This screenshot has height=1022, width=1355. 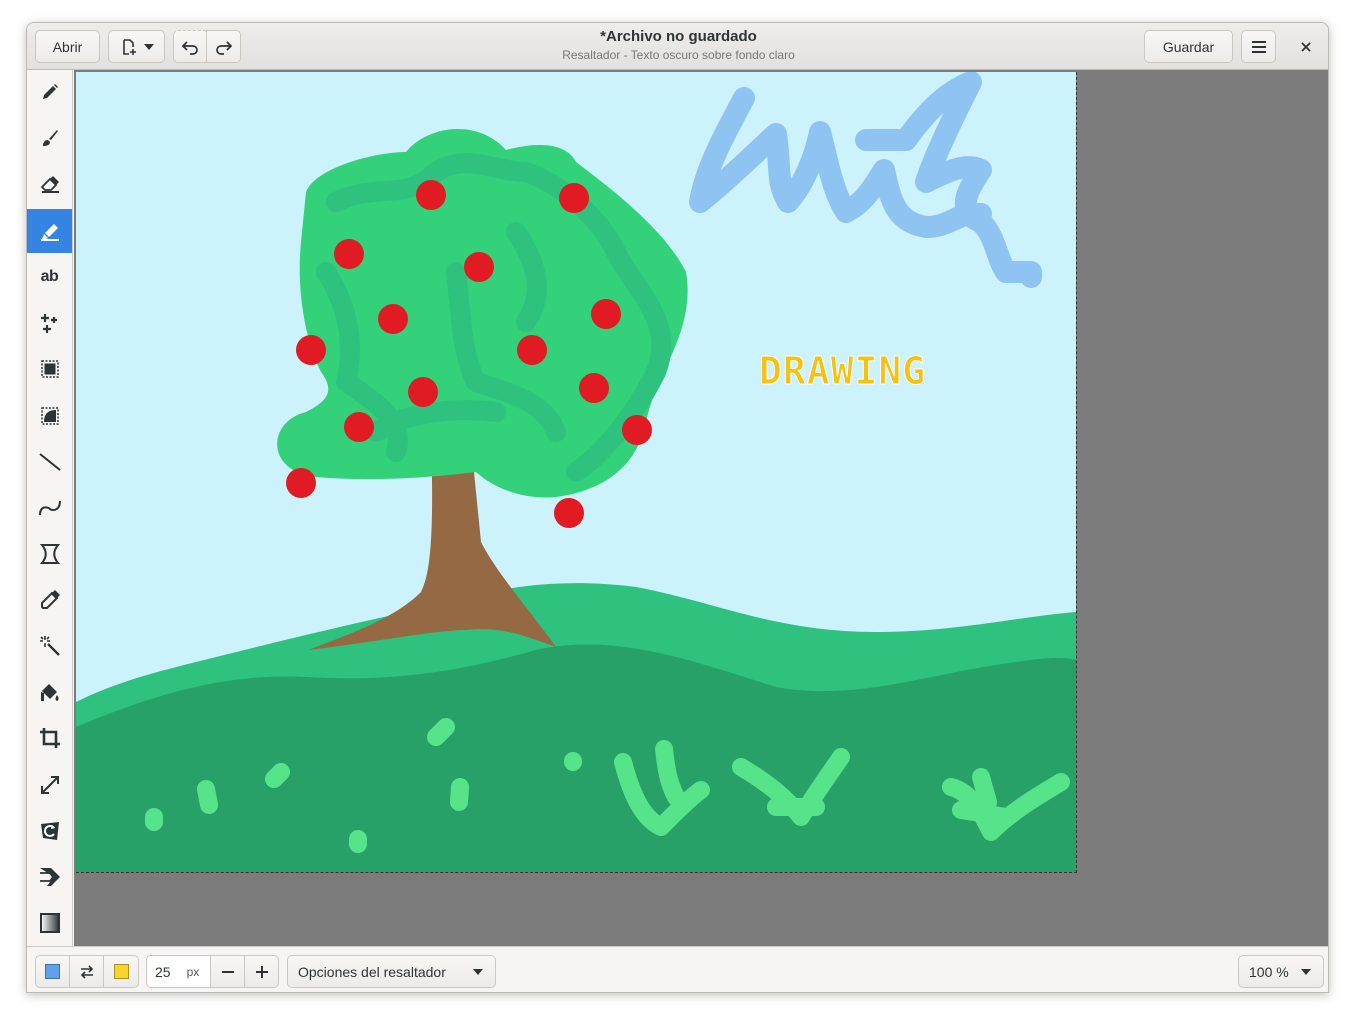 I want to click on main-color-swatch, so click(x=52, y=971).